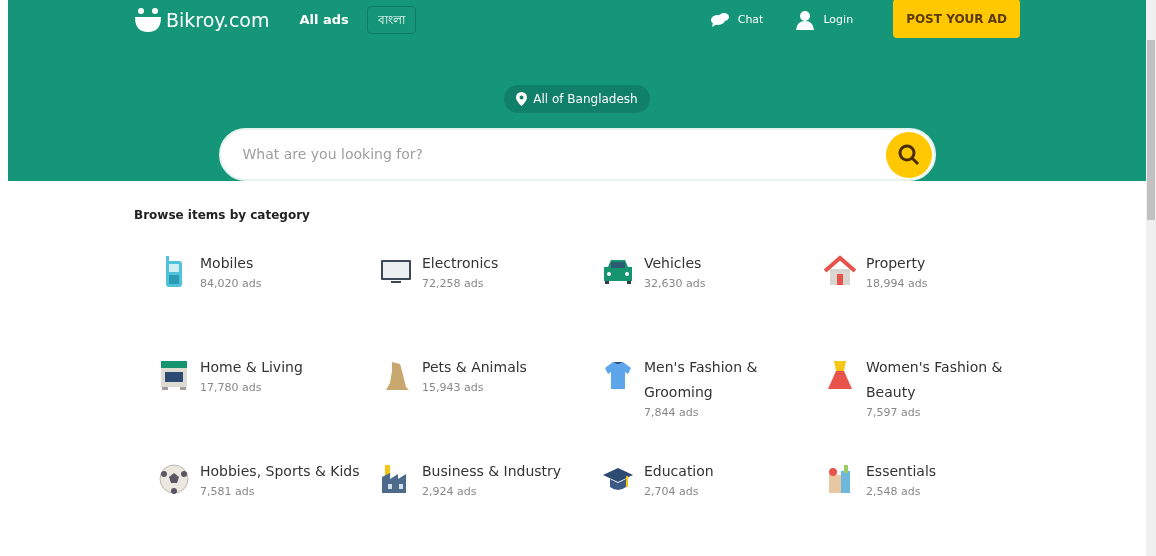 The height and width of the screenshot is (556, 1156). Describe the element at coordinates (174, 375) in the screenshot. I see `oven-icon` at that location.